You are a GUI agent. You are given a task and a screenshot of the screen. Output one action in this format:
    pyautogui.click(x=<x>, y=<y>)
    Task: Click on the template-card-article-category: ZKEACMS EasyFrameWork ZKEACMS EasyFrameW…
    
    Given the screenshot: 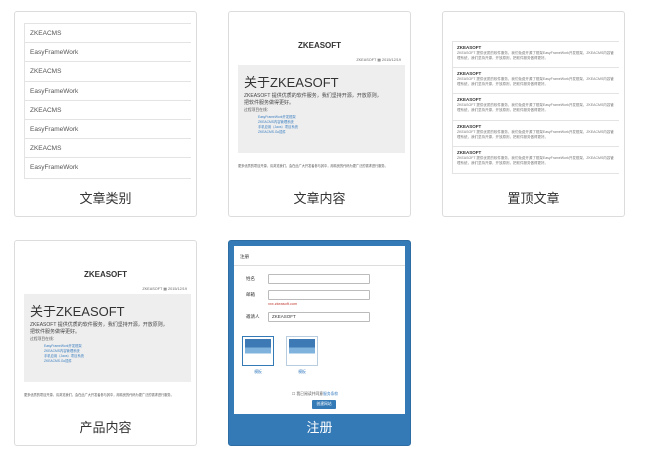 What is the action you would take?
    pyautogui.click(x=105, y=114)
    